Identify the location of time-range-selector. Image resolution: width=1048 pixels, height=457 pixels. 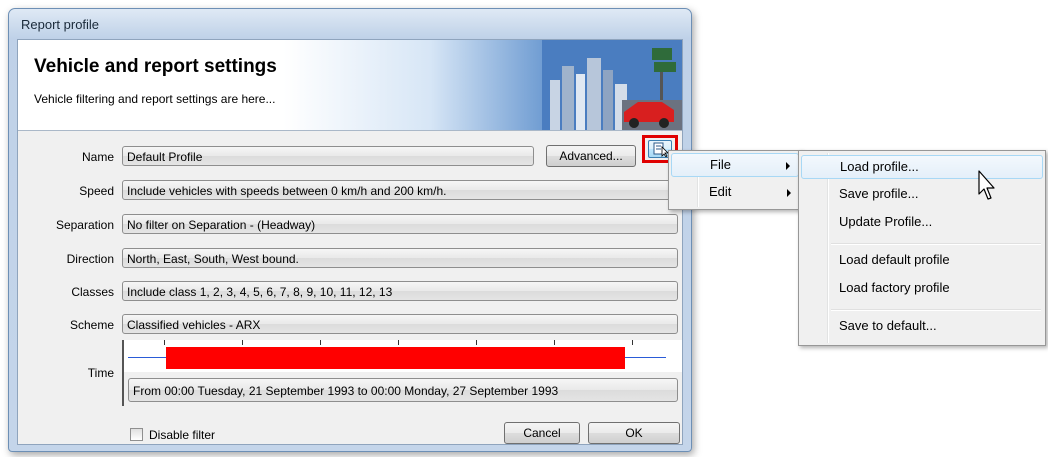
(402, 356).